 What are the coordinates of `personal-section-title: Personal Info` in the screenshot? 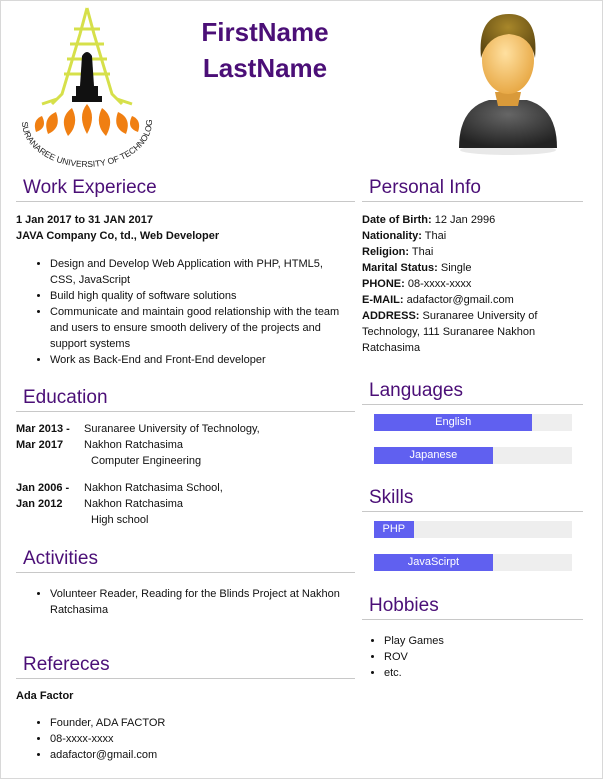 It's located at (472, 189).